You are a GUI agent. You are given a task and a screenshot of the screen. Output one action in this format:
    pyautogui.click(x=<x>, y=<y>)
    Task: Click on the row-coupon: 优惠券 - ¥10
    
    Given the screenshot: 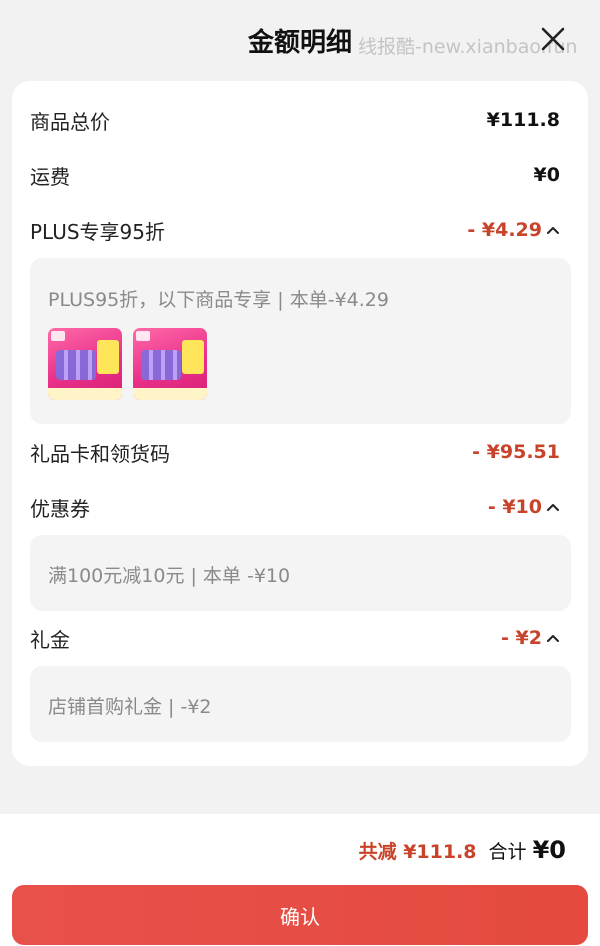 What is the action you would take?
    pyautogui.click(x=295, y=507)
    